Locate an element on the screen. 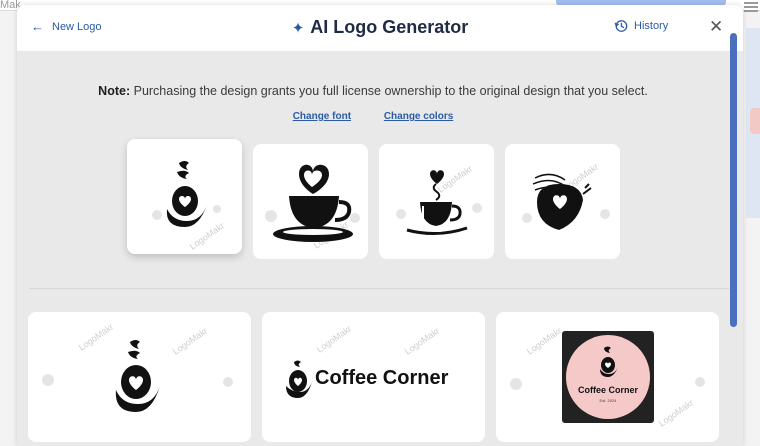  history-clock-icon is located at coordinates (621, 26).